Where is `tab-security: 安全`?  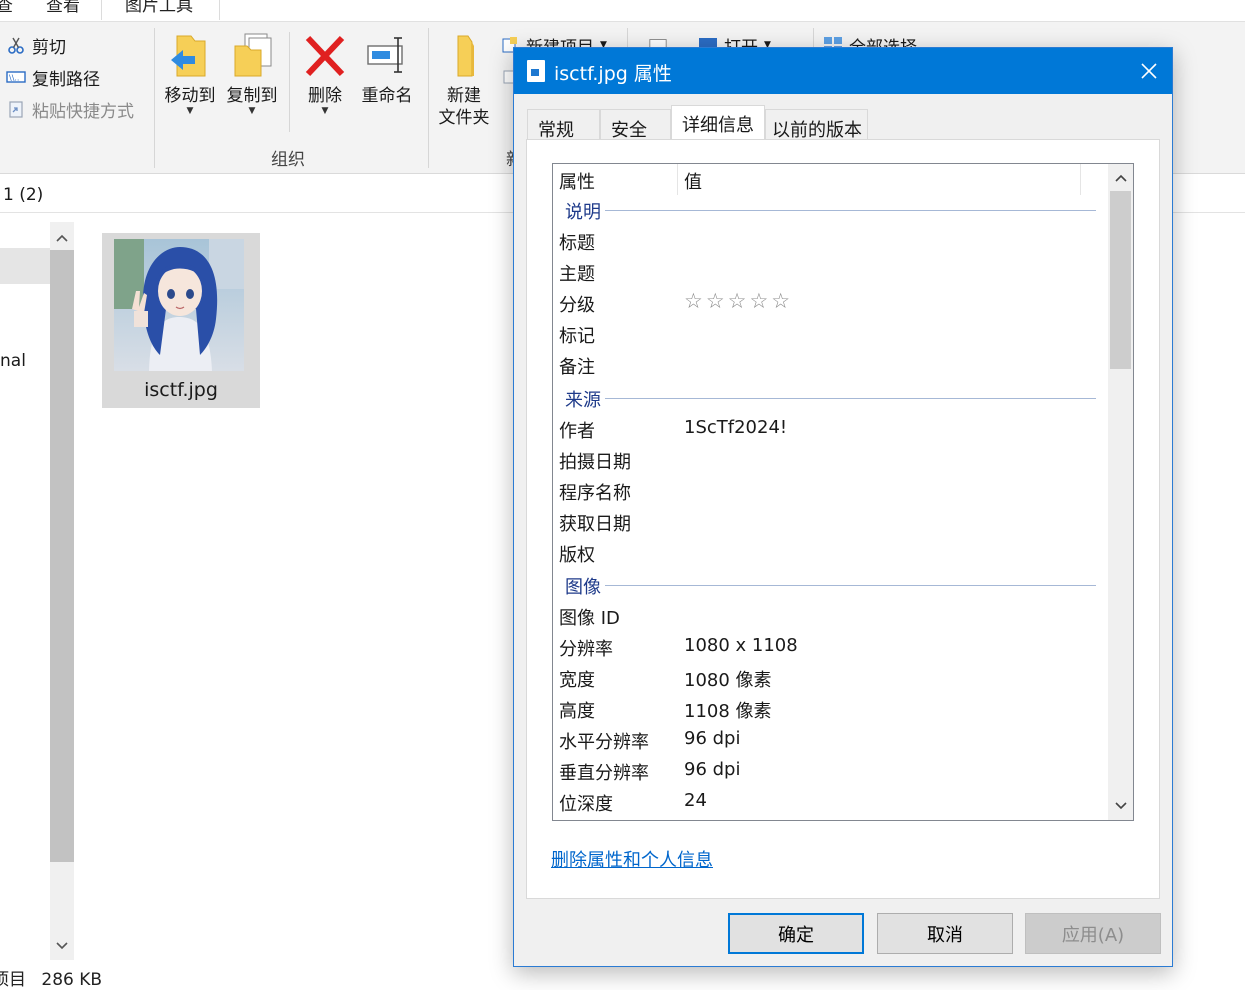
tab-security: 安全 is located at coordinates (635, 125).